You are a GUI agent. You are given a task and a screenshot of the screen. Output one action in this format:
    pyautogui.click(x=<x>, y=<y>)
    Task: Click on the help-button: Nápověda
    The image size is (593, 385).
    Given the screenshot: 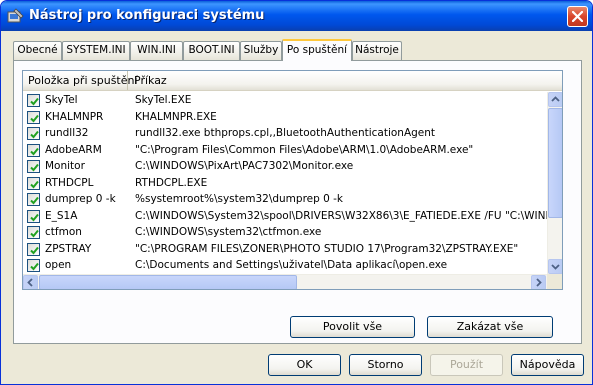 What is the action you would take?
    pyautogui.click(x=547, y=365)
    